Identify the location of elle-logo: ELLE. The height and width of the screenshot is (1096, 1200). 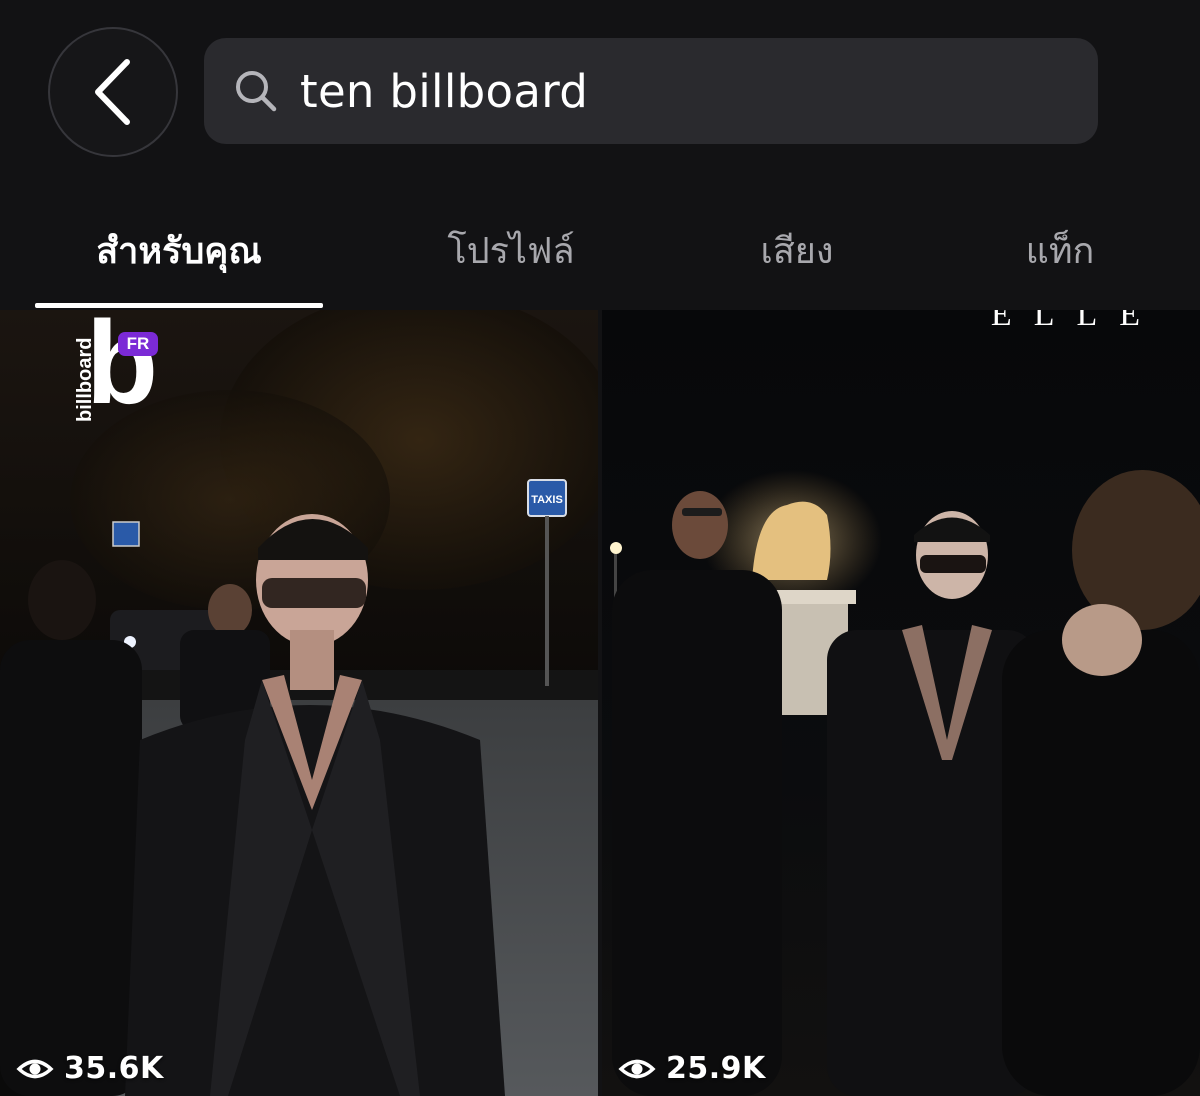
(1076, 321).